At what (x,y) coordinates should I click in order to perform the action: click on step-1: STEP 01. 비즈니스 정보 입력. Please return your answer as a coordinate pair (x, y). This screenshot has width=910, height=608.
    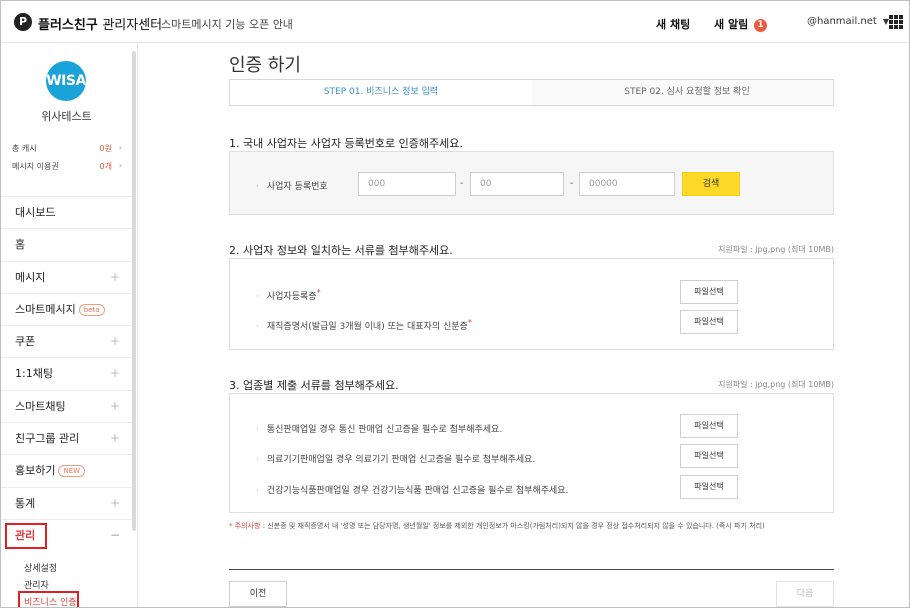
    Looking at the image, I should click on (381, 92).